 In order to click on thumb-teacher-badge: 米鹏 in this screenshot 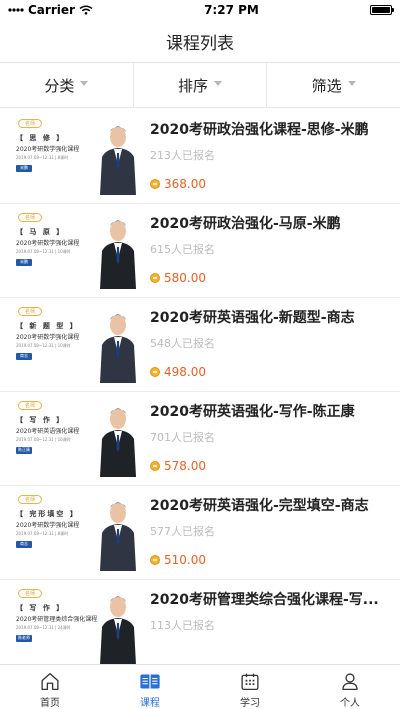, I will do `click(24, 168)`.